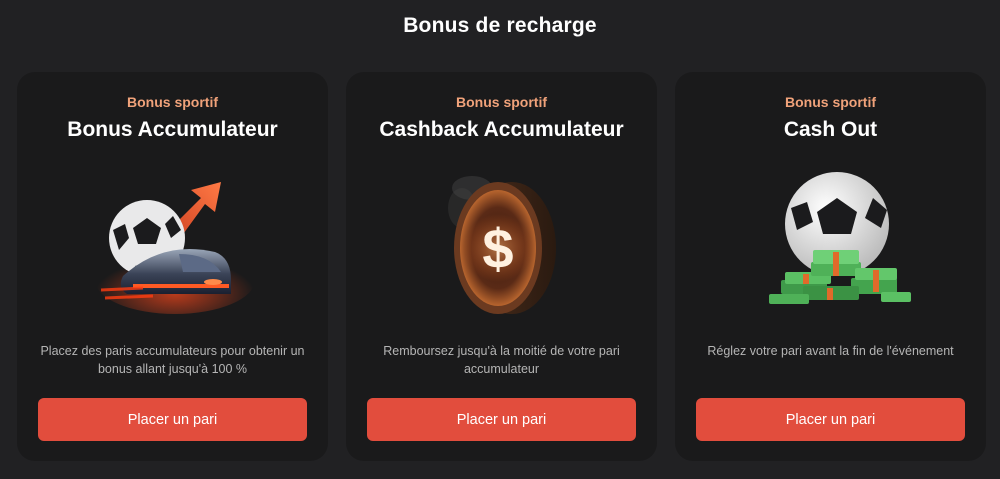  I want to click on section-title: Bonus de recharge, so click(500, 25).